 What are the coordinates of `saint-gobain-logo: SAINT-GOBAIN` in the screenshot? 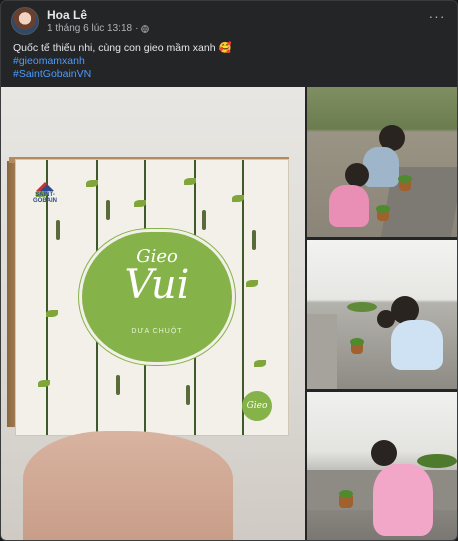 It's located at (45, 193).